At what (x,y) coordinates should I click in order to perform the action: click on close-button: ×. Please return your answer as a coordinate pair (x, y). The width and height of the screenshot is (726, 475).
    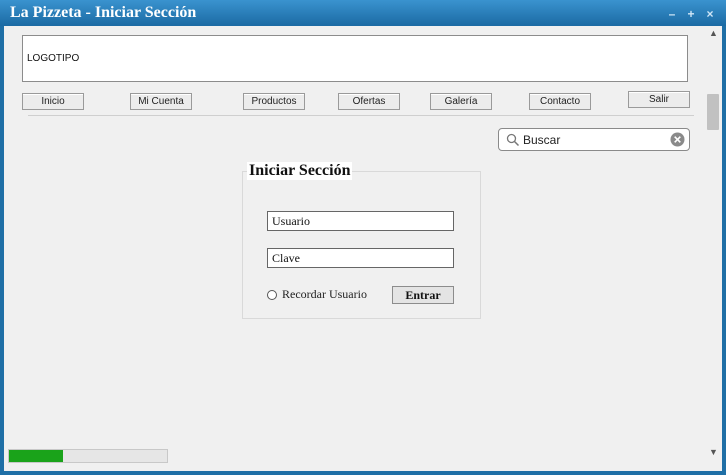
    Looking at the image, I should click on (710, 14).